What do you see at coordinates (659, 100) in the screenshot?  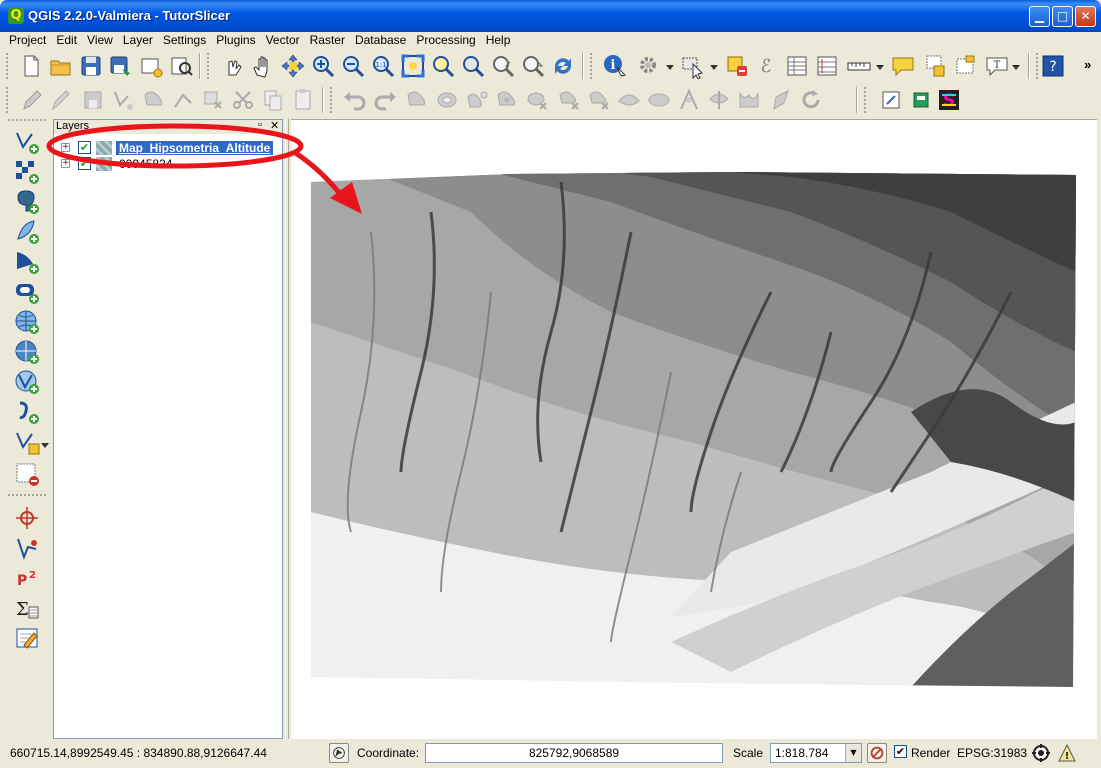 I see `offset-curve-icon` at bounding box center [659, 100].